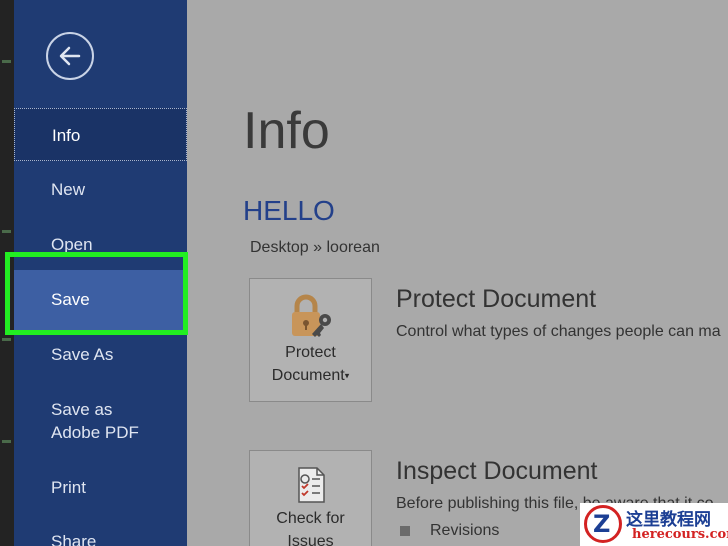  I want to click on sidebar-item-share: Share, so click(100, 538).